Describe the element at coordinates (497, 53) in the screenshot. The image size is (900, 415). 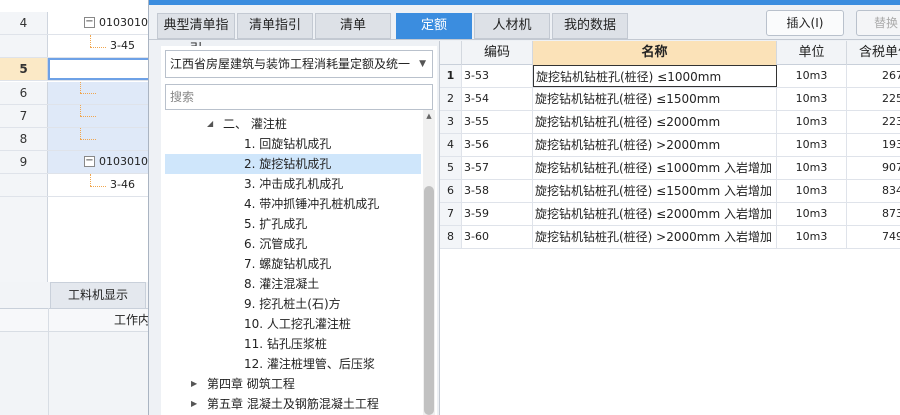
I see `column-header-code: 编码` at that location.